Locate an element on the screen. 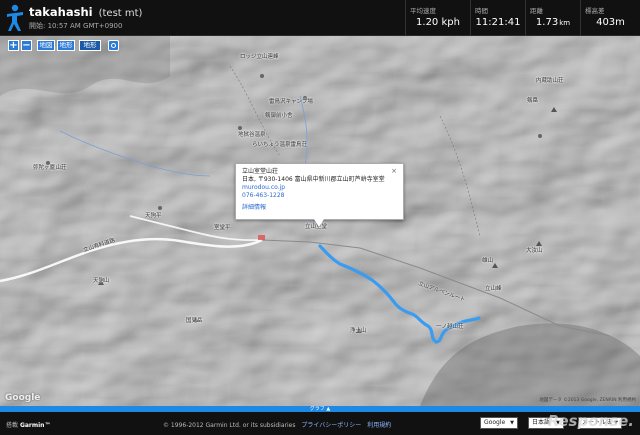 The width and height of the screenshot is (640, 435). stat-value: 1.73km is located at coordinates (553, 22).